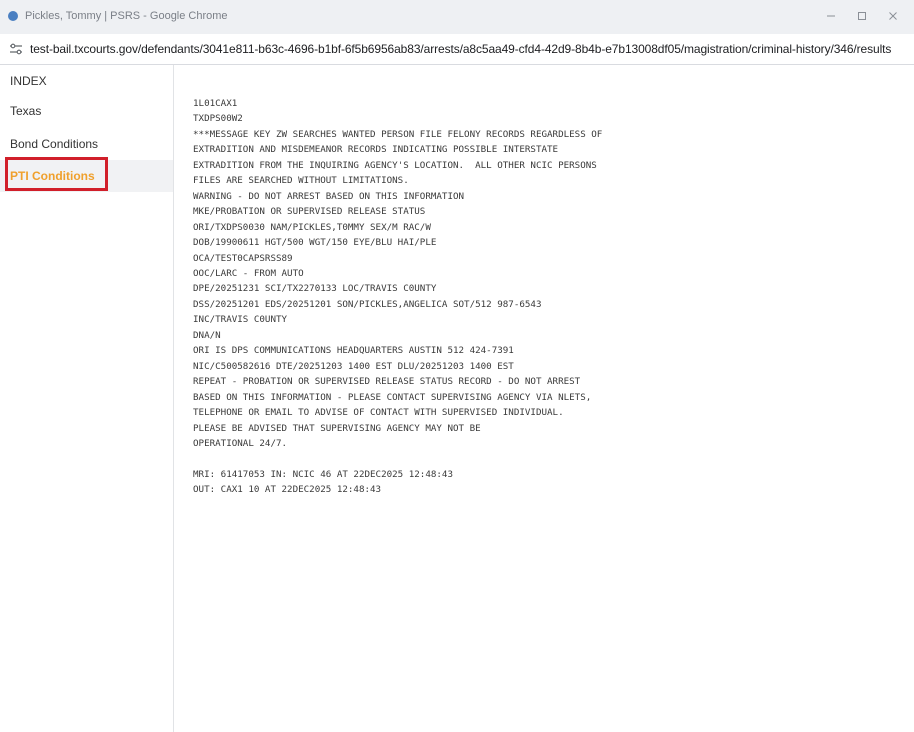 The width and height of the screenshot is (914, 732). What do you see at coordinates (86, 111) in the screenshot?
I see `sidebar-item-texas: Texas` at bounding box center [86, 111].